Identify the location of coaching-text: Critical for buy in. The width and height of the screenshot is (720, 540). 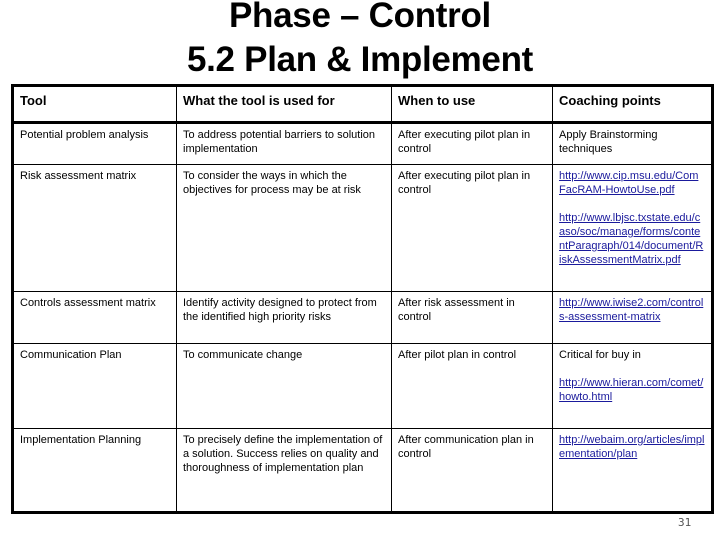
(600, 355).